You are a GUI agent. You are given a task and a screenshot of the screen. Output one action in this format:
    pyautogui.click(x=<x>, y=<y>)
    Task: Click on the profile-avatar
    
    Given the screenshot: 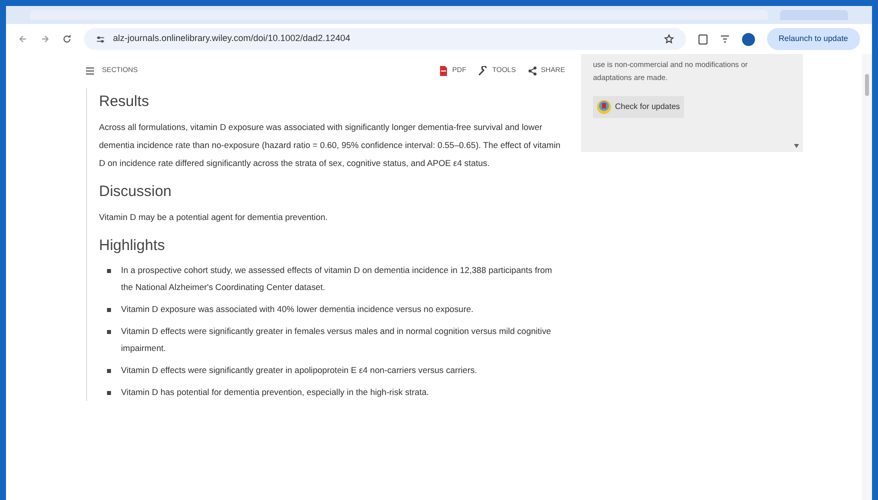 What is the action you would take?
    pyautogui.click(x=748, y=39)
    